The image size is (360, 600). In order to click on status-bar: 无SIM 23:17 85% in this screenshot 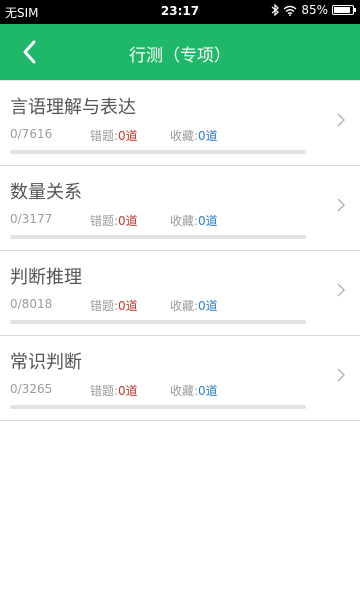, I will do `click(180, 12)`.